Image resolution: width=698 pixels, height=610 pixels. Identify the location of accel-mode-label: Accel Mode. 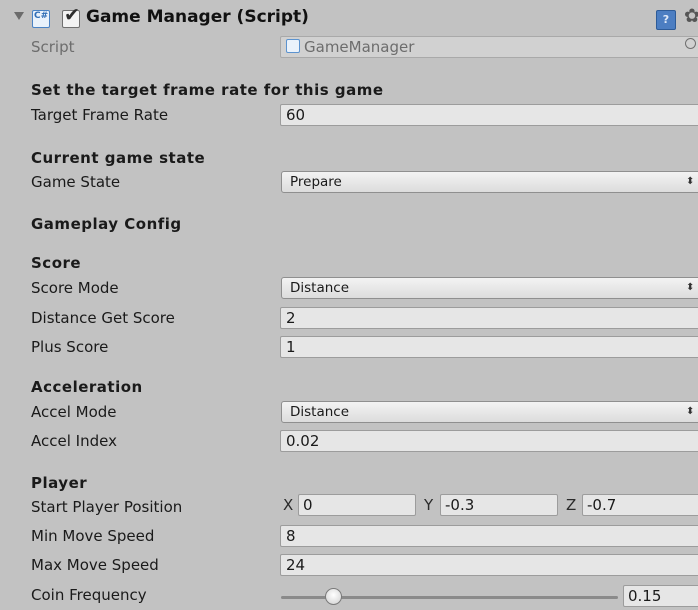
(74, 412).